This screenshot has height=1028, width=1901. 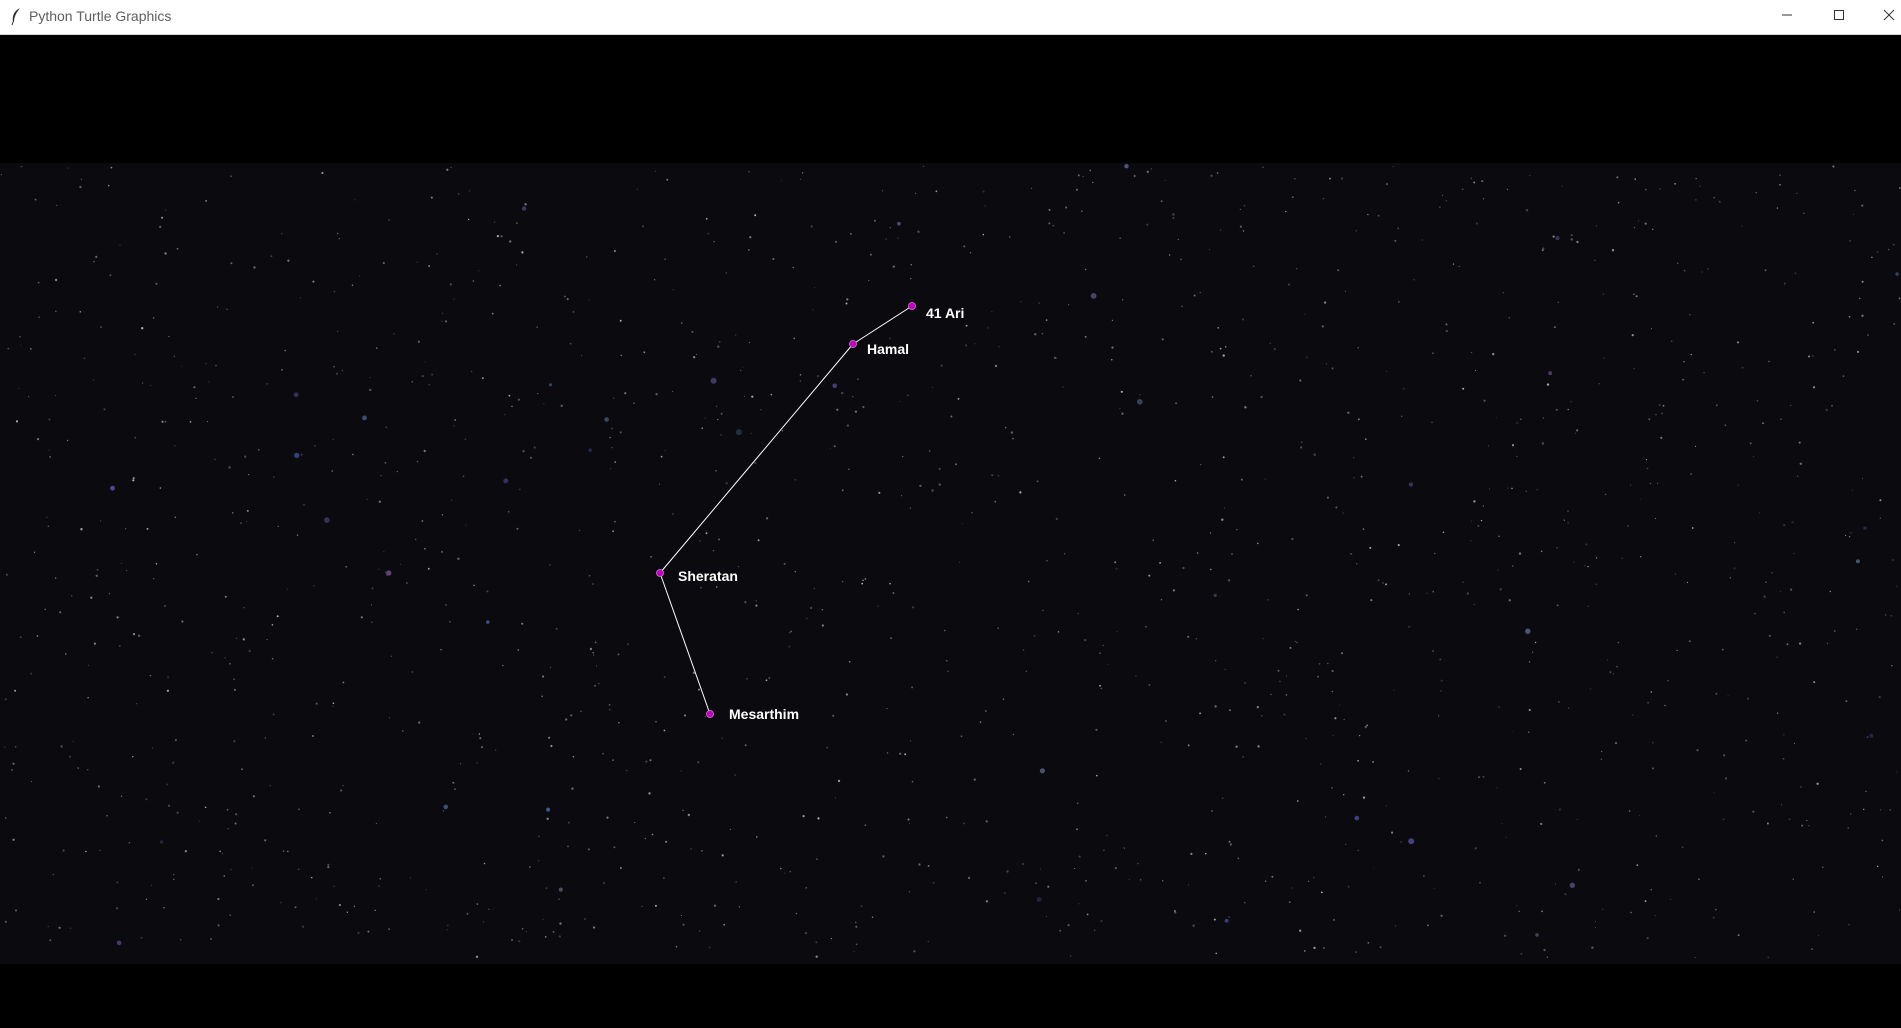 What do you see at coordinates (1787, 15) in the screenshot?
I see `minimize-button` at bounding box center [1787, 15].